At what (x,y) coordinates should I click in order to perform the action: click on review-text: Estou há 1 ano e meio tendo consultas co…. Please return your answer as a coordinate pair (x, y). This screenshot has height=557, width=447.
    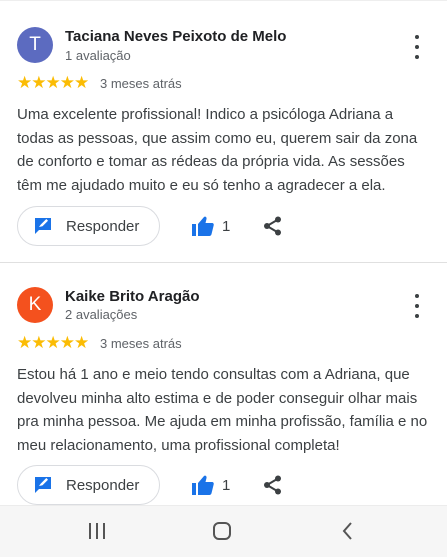
    Looking at the image, I should click on (222, 410).